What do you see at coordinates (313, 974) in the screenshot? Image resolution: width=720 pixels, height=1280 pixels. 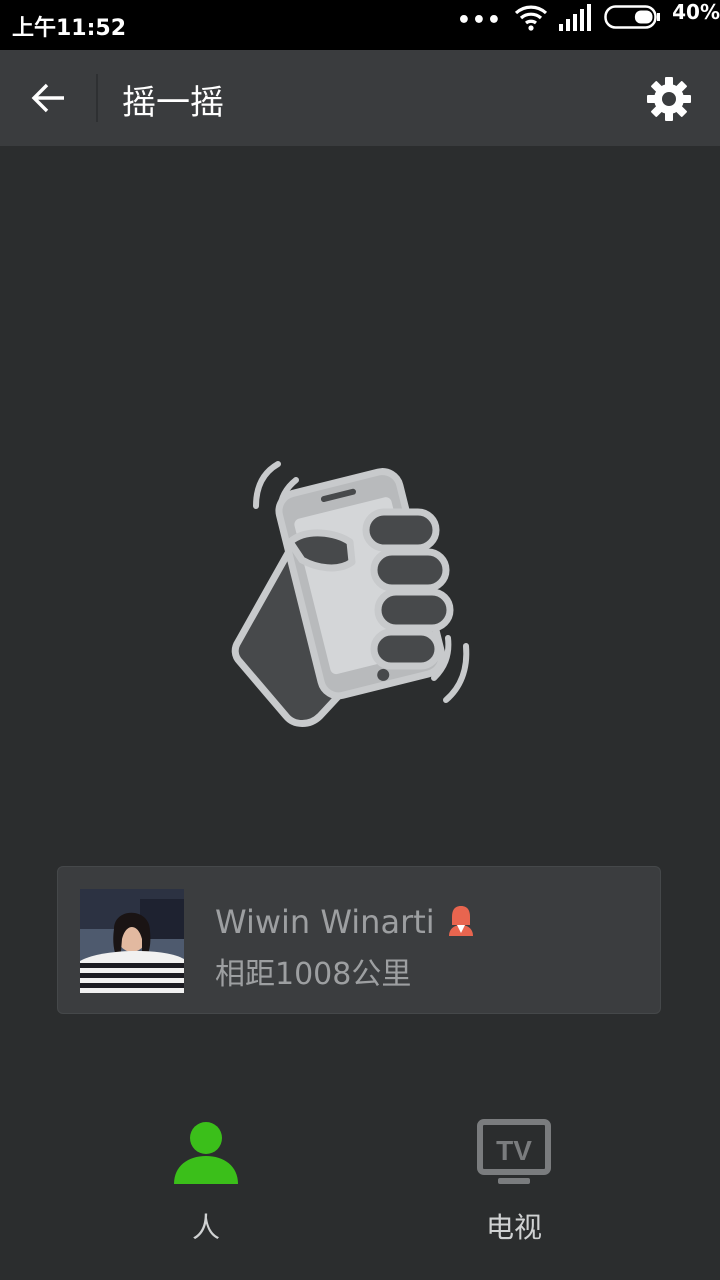 I see `result-distance: 相距1008公里` at bounding box center [313, 974].